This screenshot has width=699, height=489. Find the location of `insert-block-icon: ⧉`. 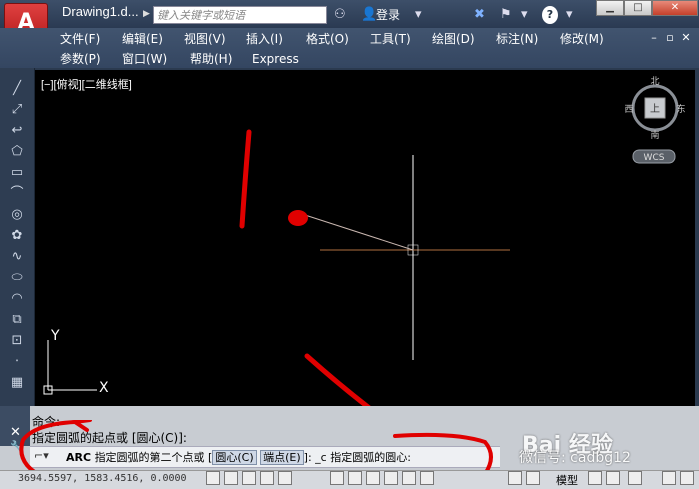

insert-block-icon: ⧉ is located at coordinates (17, 320).